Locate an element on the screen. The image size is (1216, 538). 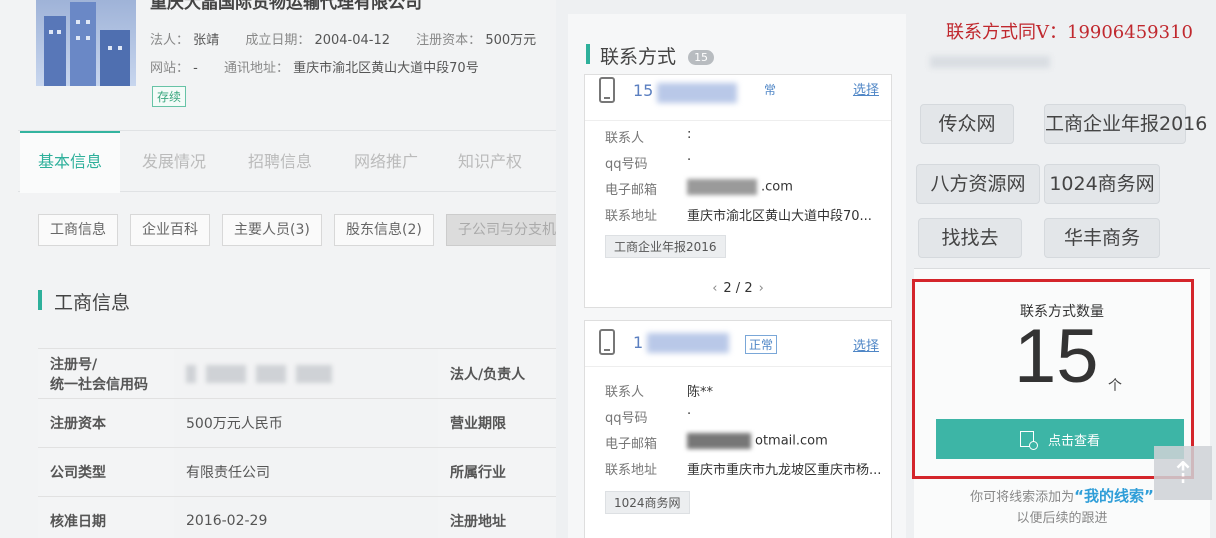
prev-page-icon: ‹ is located at coordinates (714, 288).